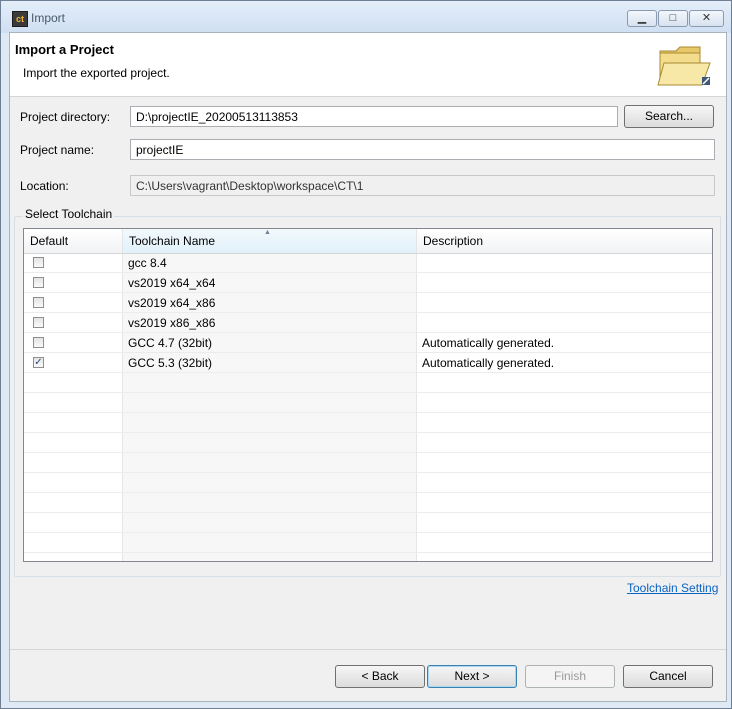 The width and height of the screenshot is (732, 709). What do you see at coordinates (172, 241) in the screenshot?
I see `column-header-toolchain-name-label: Toolchain Name` at bounding box center [172, 241].